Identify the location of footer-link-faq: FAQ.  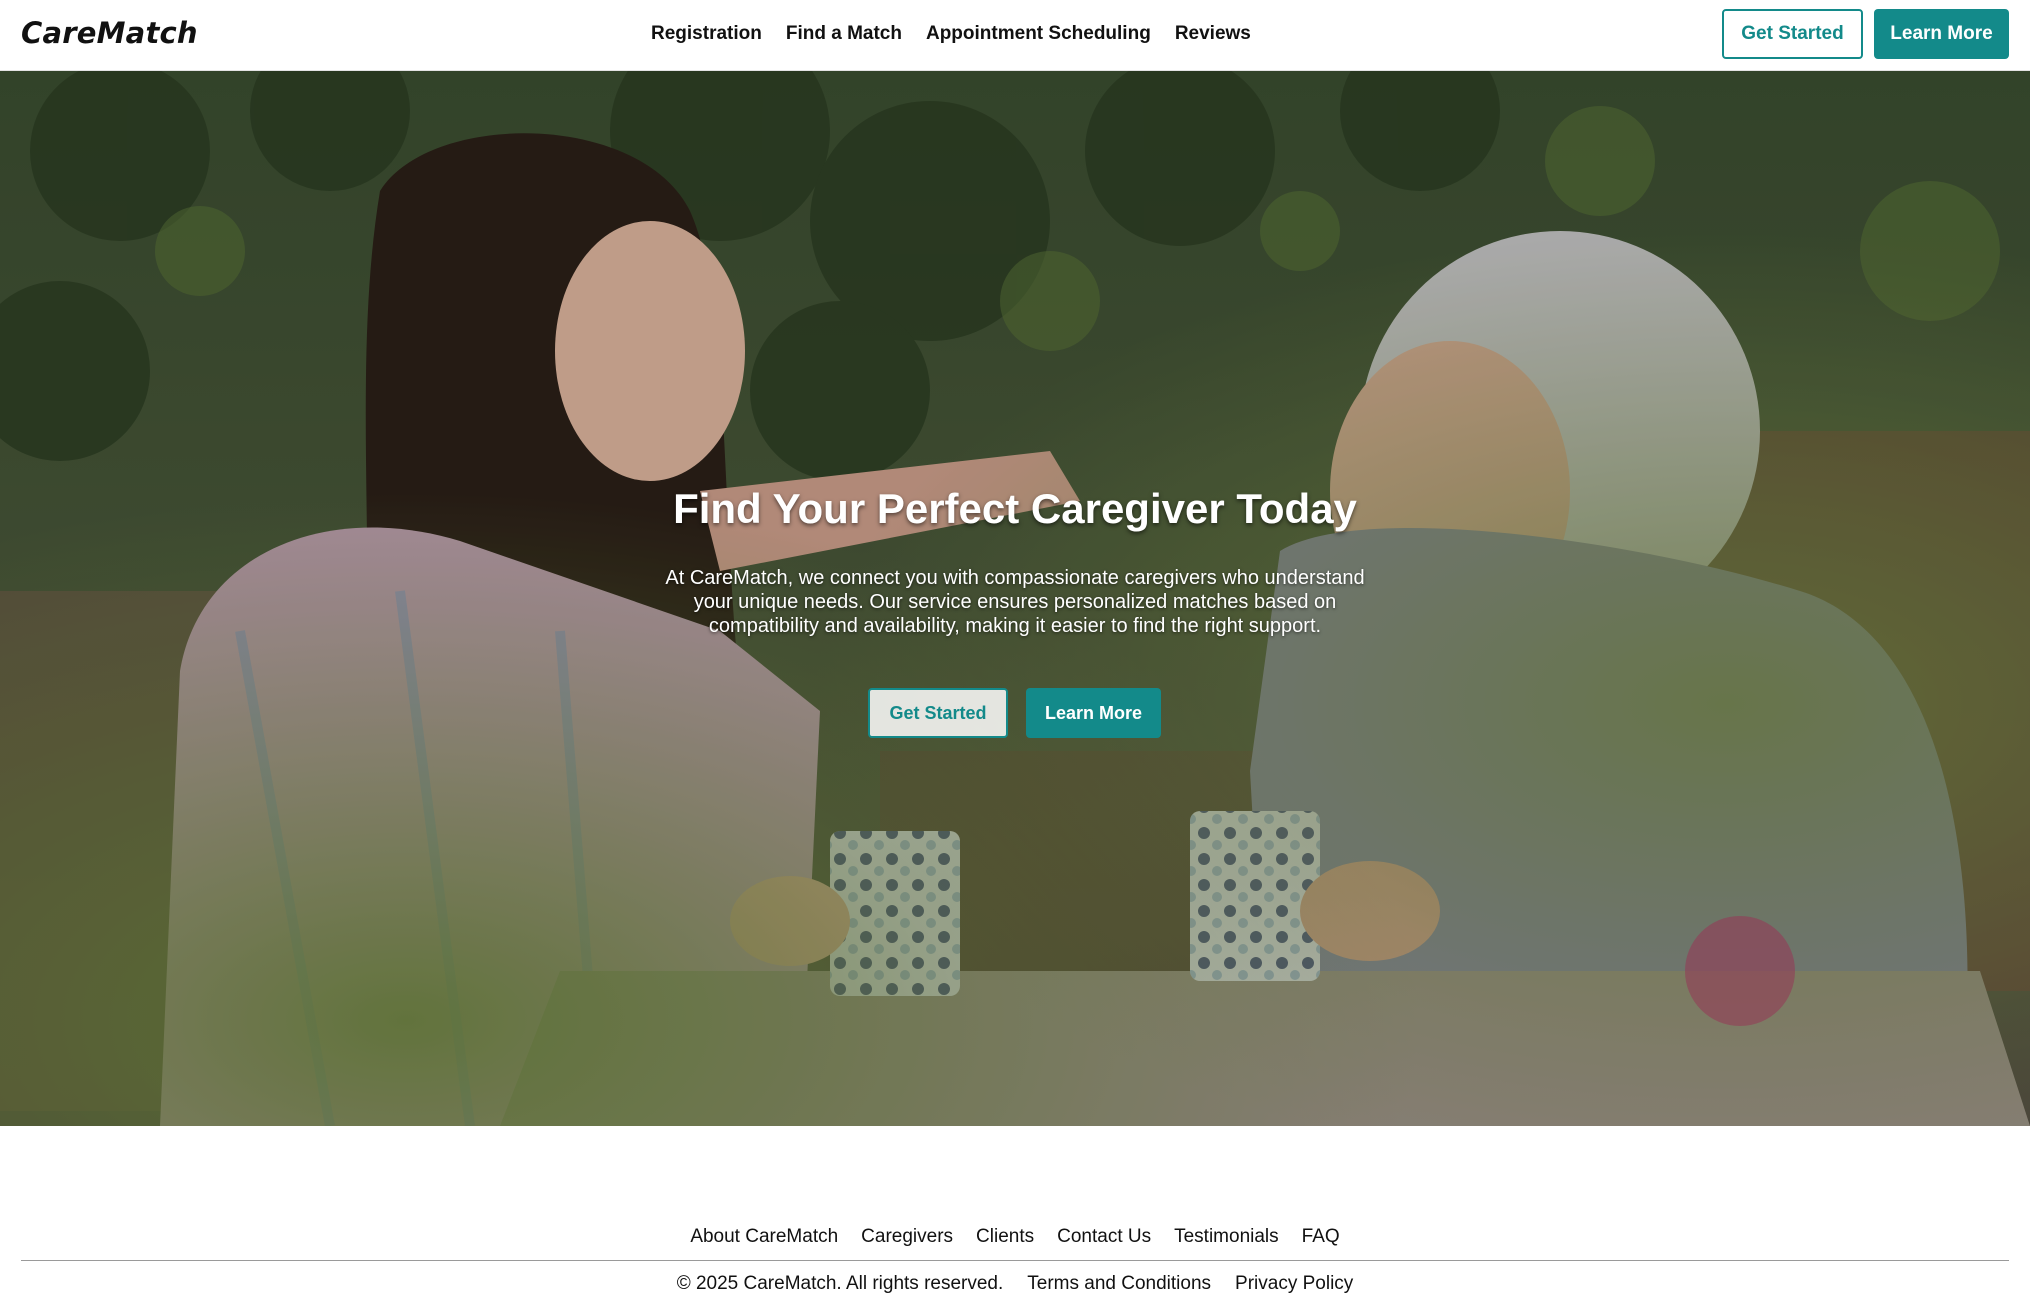
(1321, 1237).